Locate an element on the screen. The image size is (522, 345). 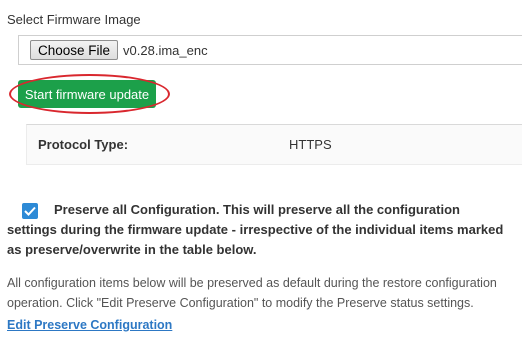
file-input-row: Choose File v0.28.ima_enc is located at coordinates (270, 50).